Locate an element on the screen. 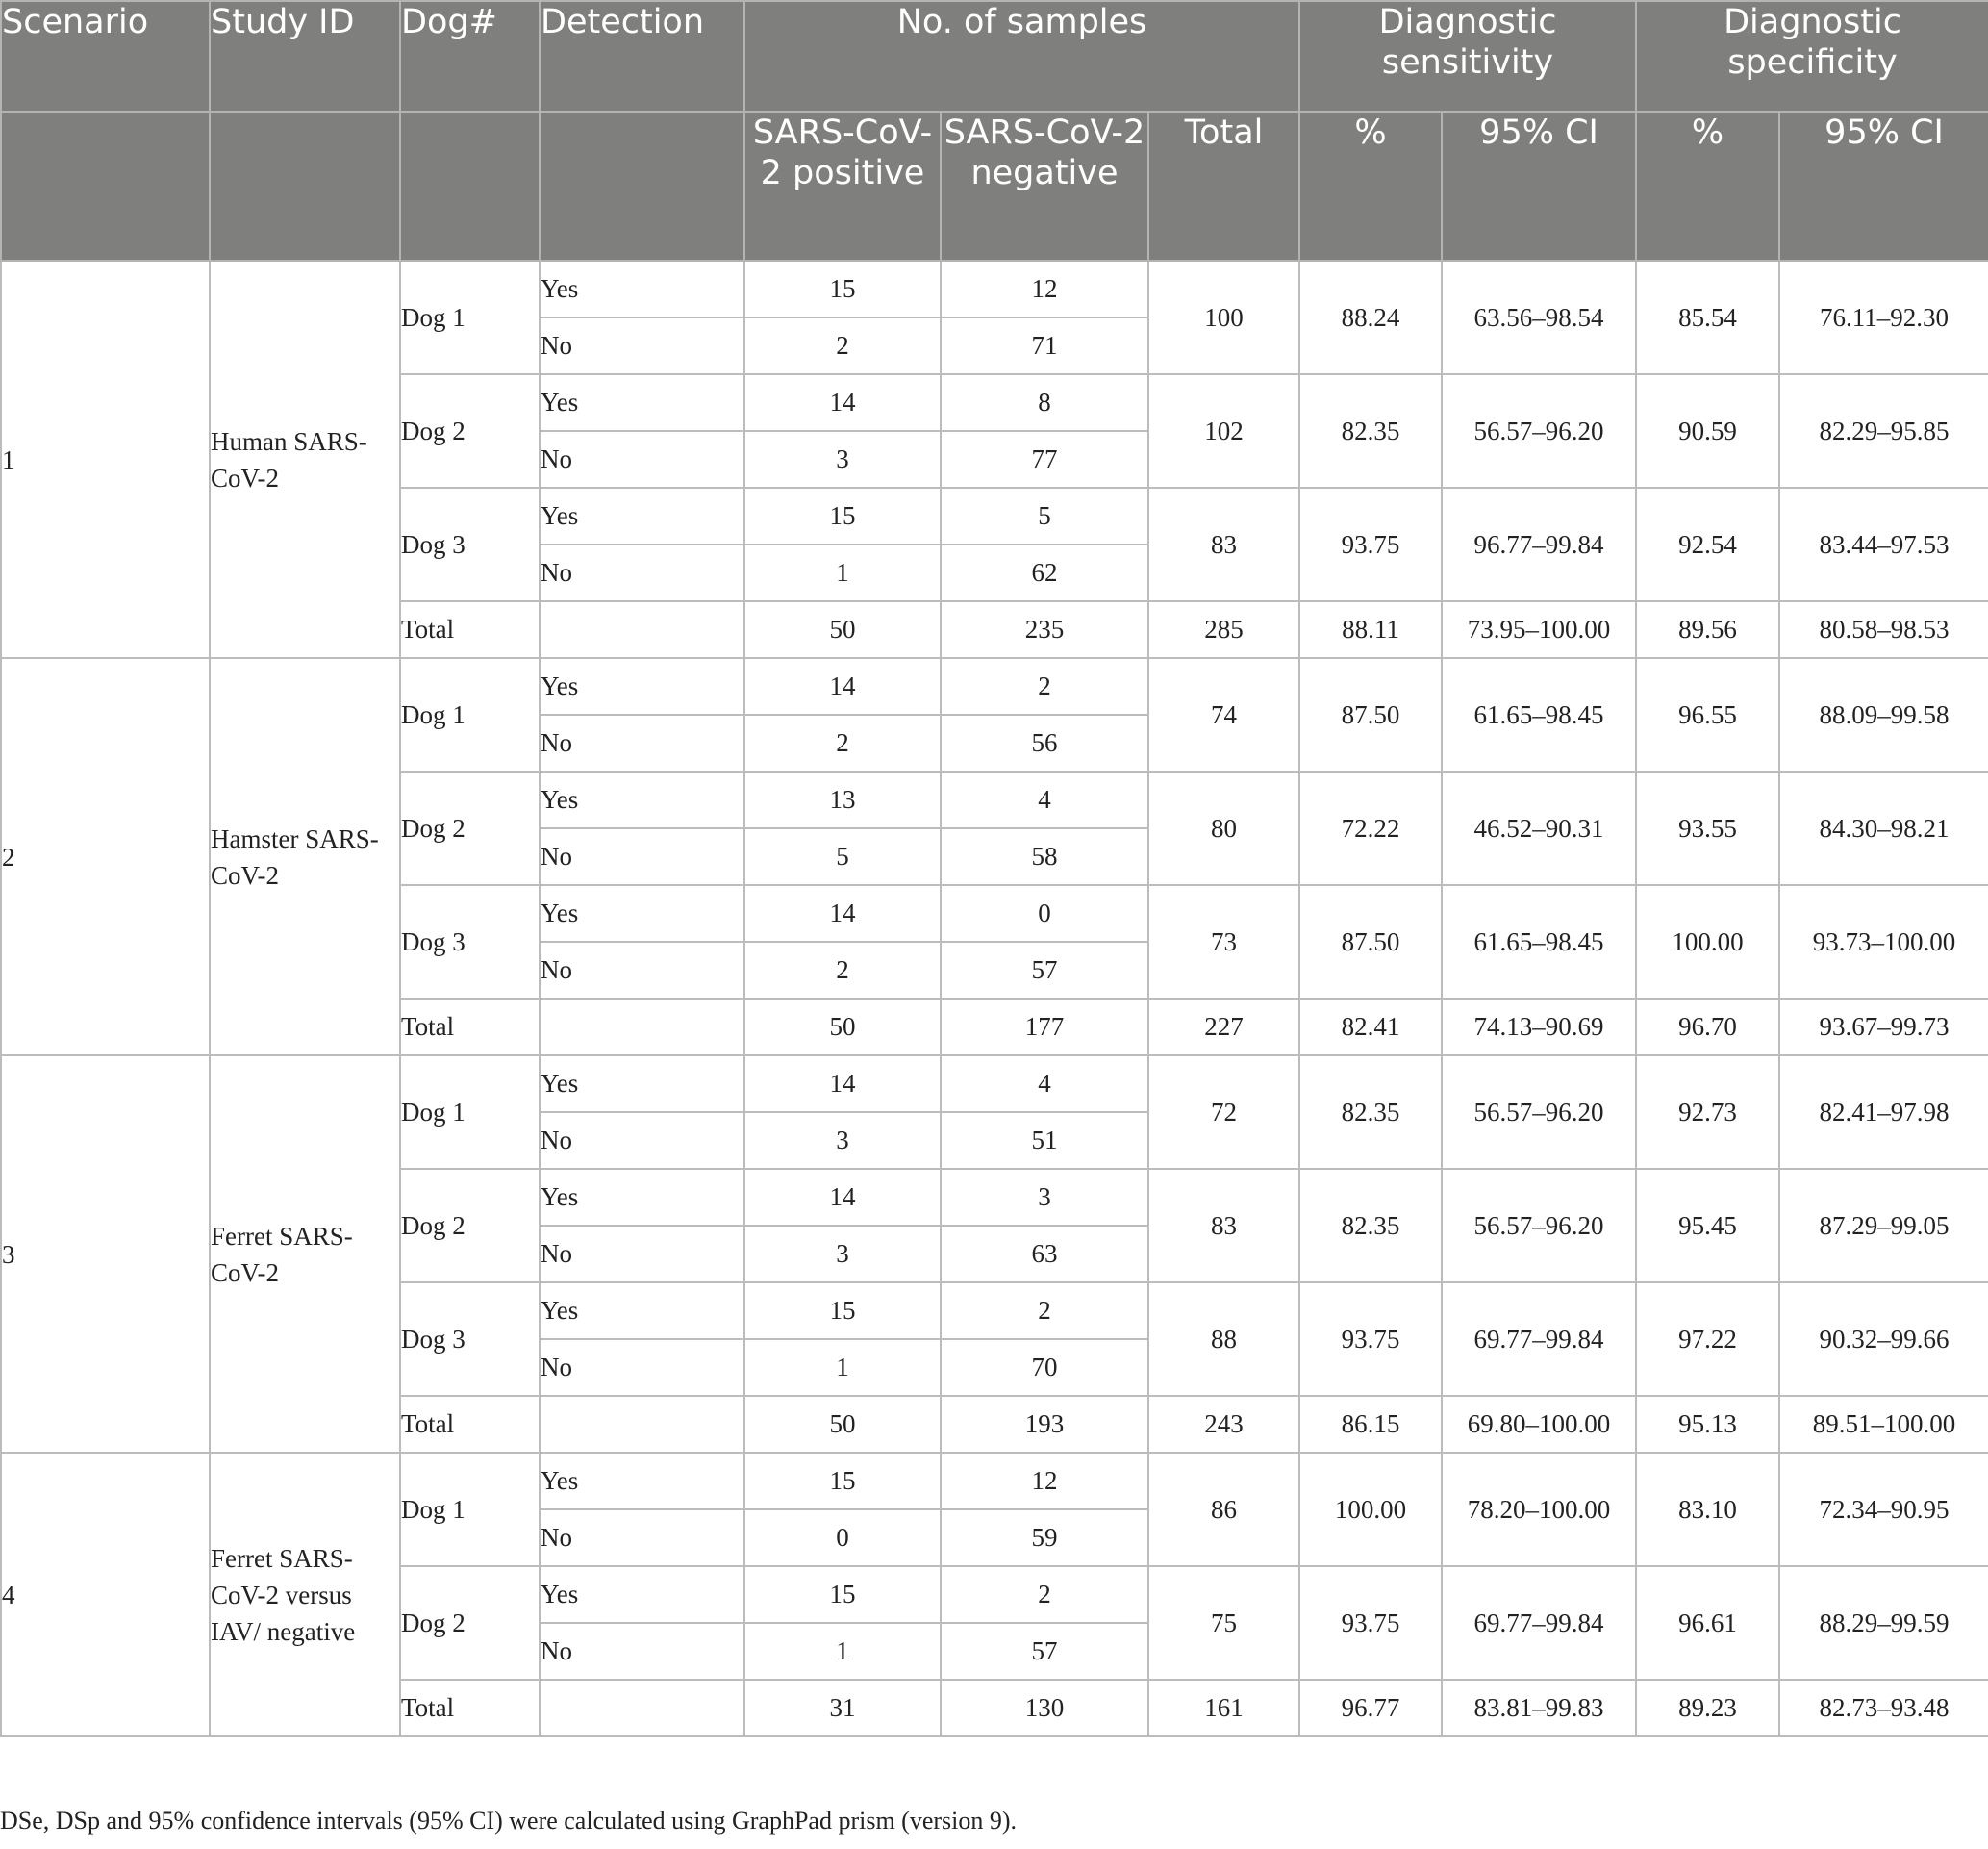 The height and width of the screenshot is (1849, 1988). cell-study-id: Ferret SARS-CoV-2 versus IAV/ negative is located at coordinates (305, 1595).